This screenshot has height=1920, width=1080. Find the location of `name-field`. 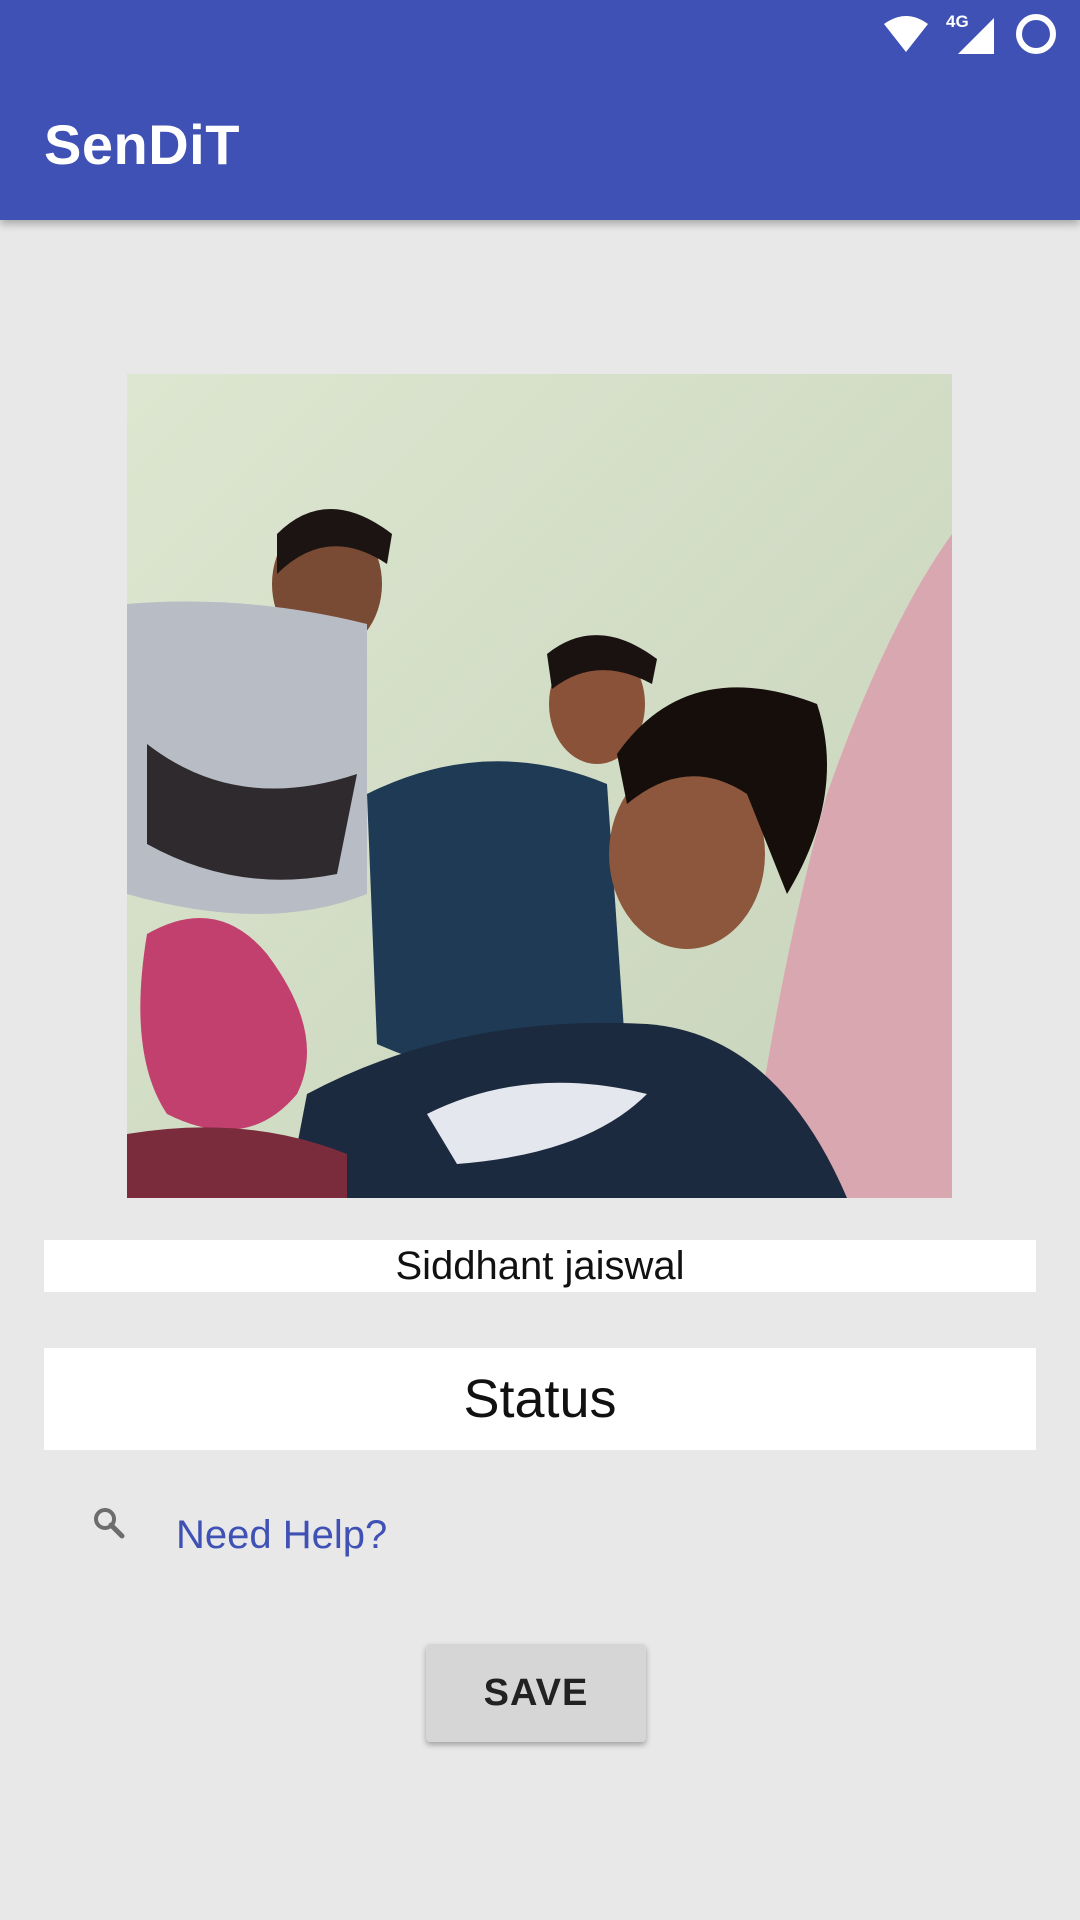

name-field is located at coordinates (540, 1266).